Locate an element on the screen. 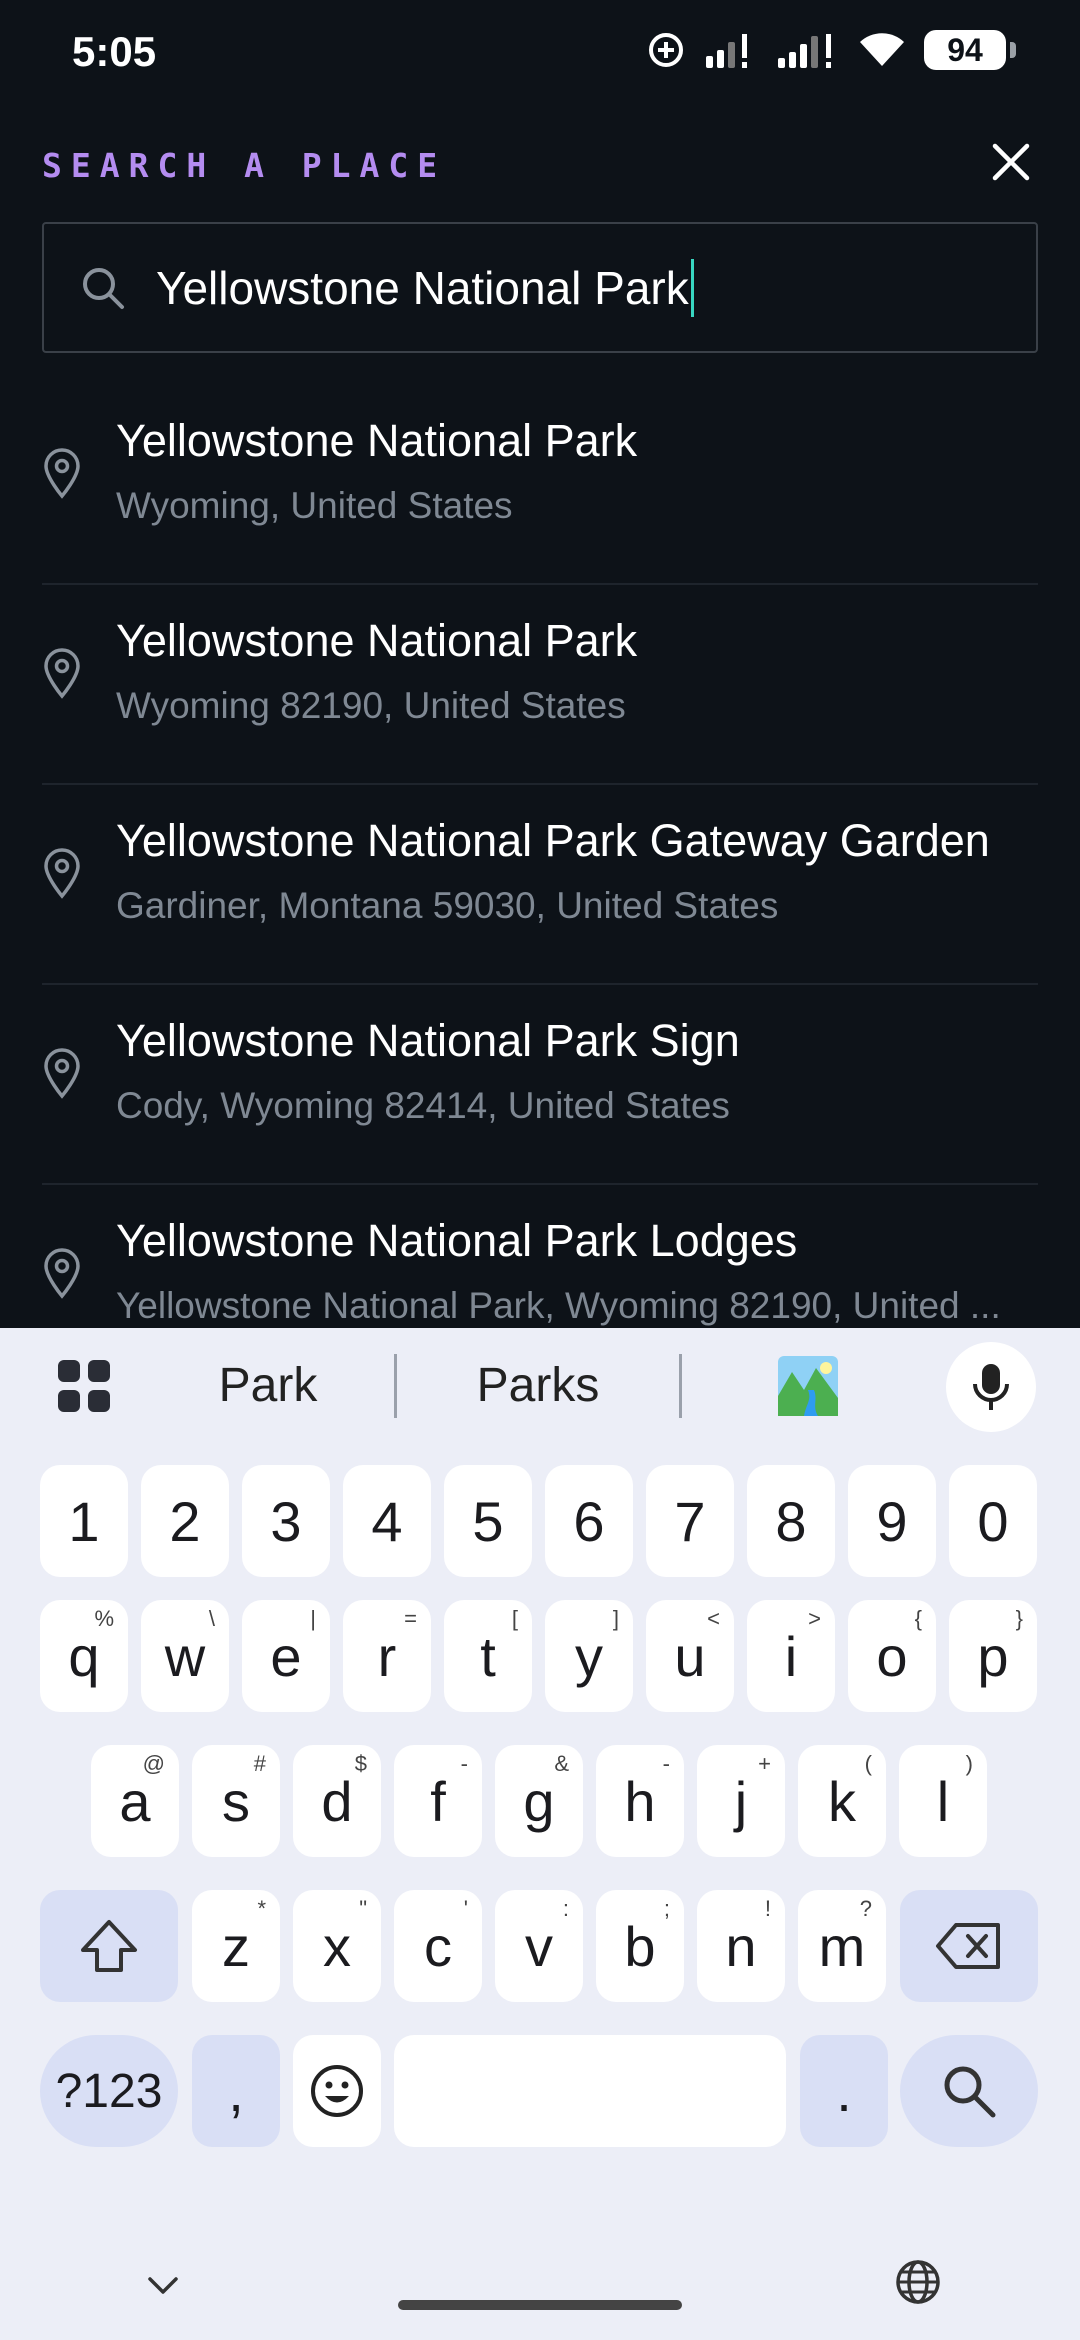 This screenshot has height=2340, width=1080. key-hint: ] is located at coordinates (615, 1618).